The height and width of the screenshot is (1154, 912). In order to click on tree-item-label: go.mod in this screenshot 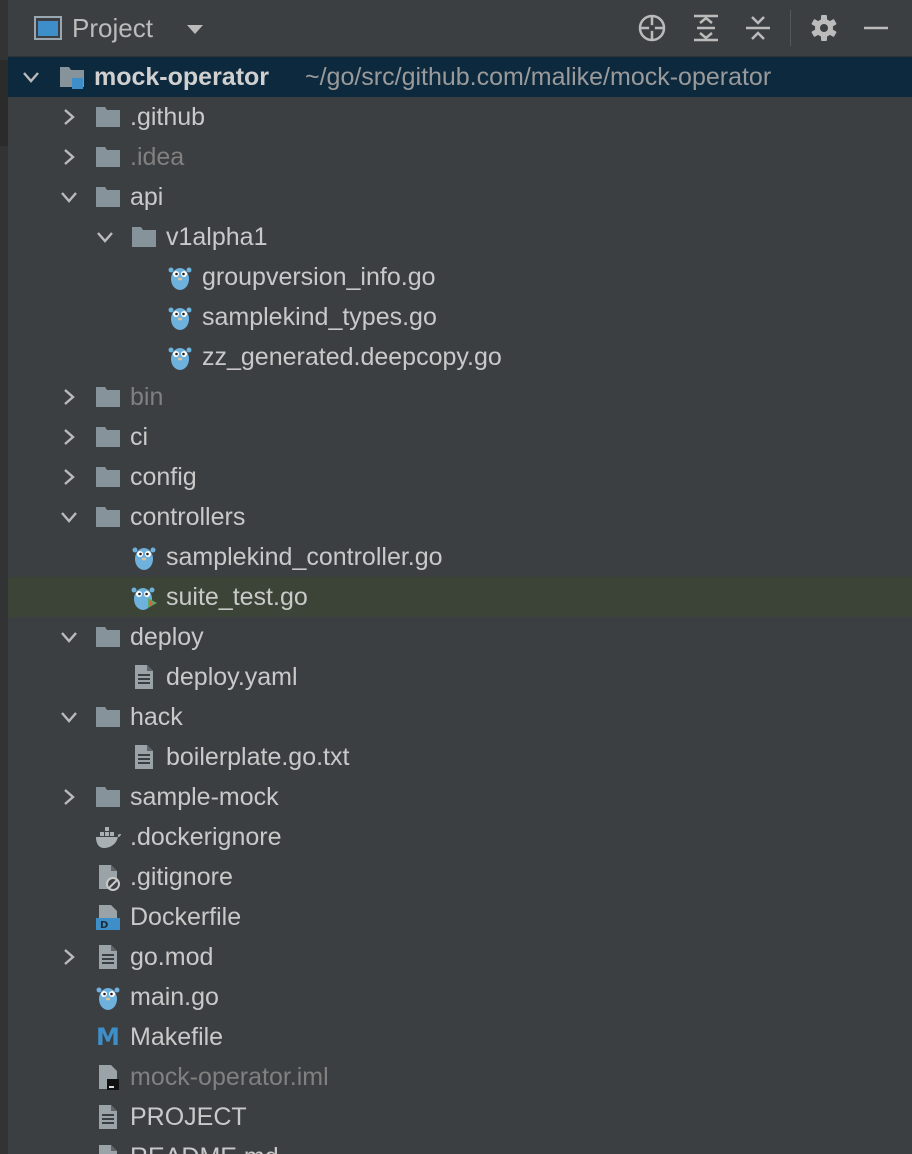, I will do `click(172, 957)`.